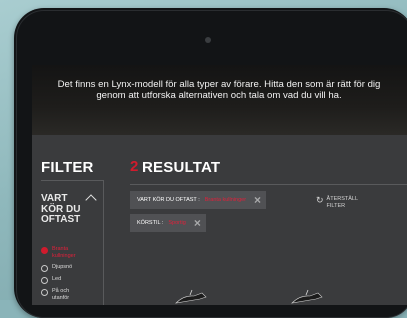 The image size is (407, 318). Describe the element at coordinates (61, 209) in the screenshot. I see `filter-group-title: VART KÖR DU OFTAST` at that location.